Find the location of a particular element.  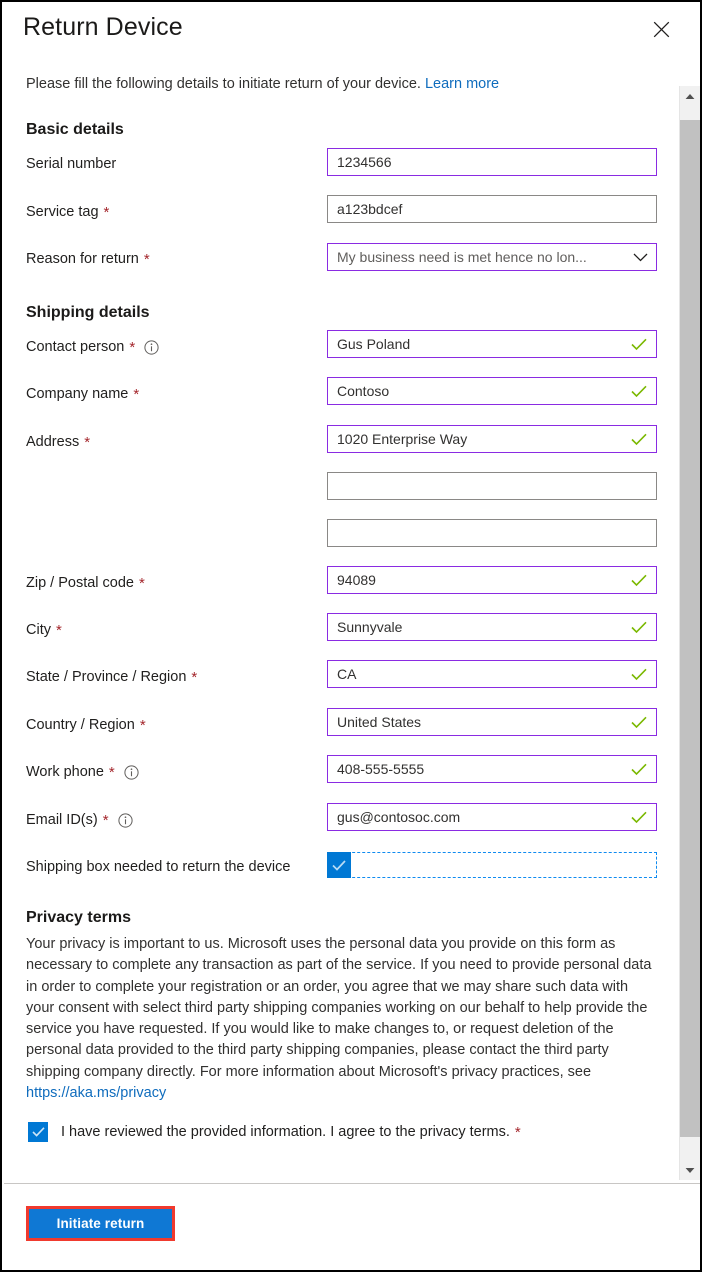

label-text: Email ID(s) is located at coordinates (62, 820).